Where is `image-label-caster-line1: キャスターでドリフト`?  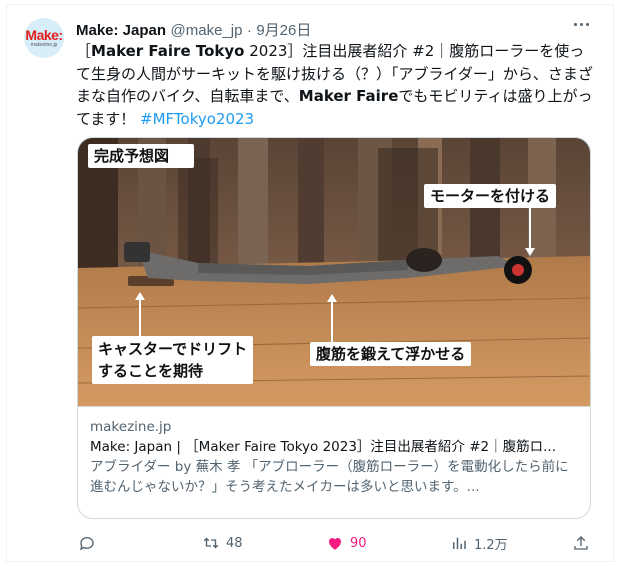
image-label-caster-line1: キャスターでドリフト is located at coordinates (173, 349).